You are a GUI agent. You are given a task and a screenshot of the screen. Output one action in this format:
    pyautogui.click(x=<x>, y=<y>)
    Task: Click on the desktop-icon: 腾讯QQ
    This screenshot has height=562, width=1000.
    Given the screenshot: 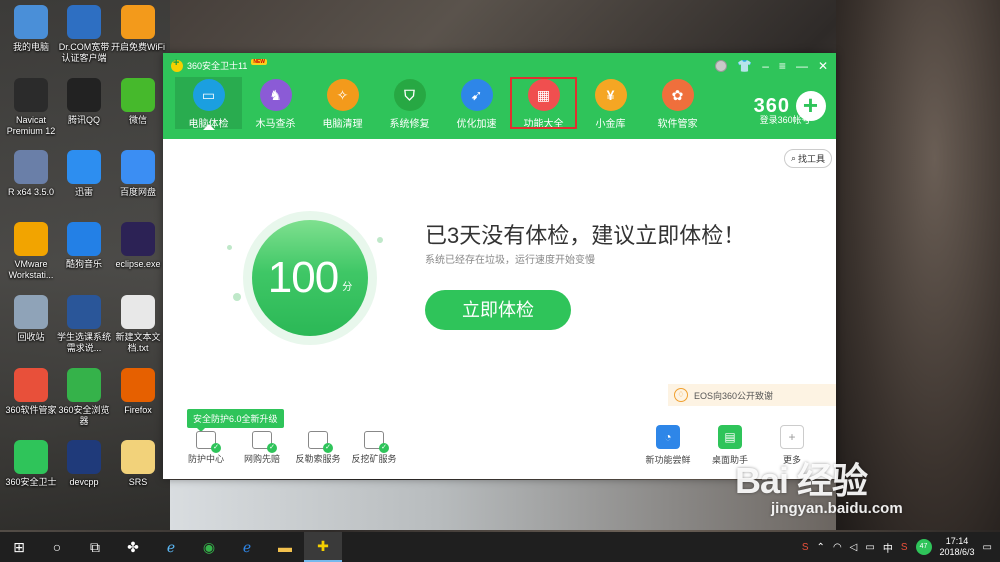 What is the action you would take?
    pyautogui.click(x=84, y=102)
    